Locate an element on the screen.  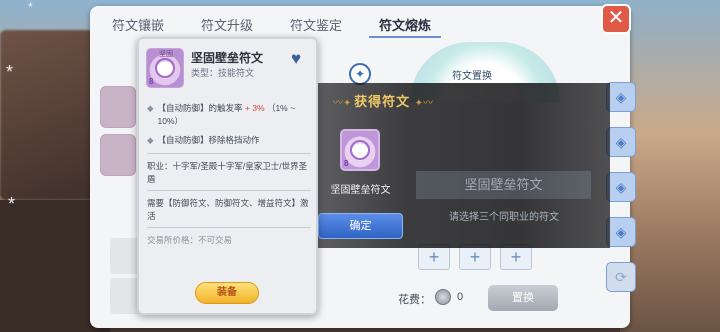
rune-item-icon: 8 is located at coordinates (360, 150).